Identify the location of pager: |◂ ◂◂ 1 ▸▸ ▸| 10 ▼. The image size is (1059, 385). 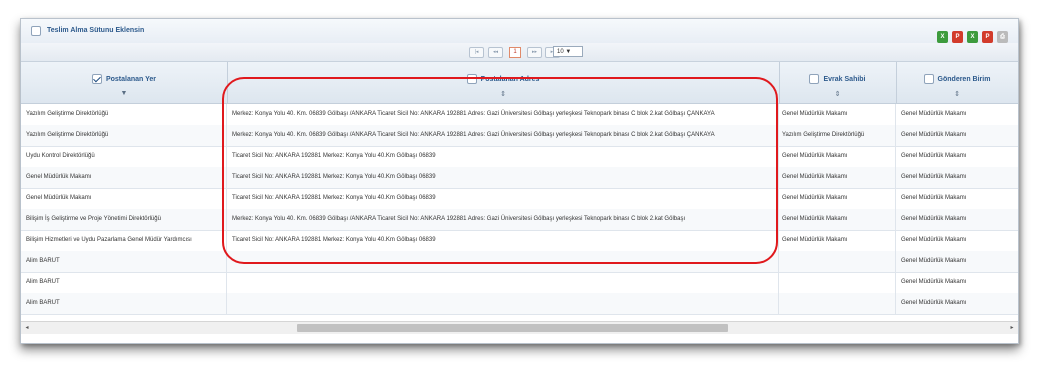
(519, 52).